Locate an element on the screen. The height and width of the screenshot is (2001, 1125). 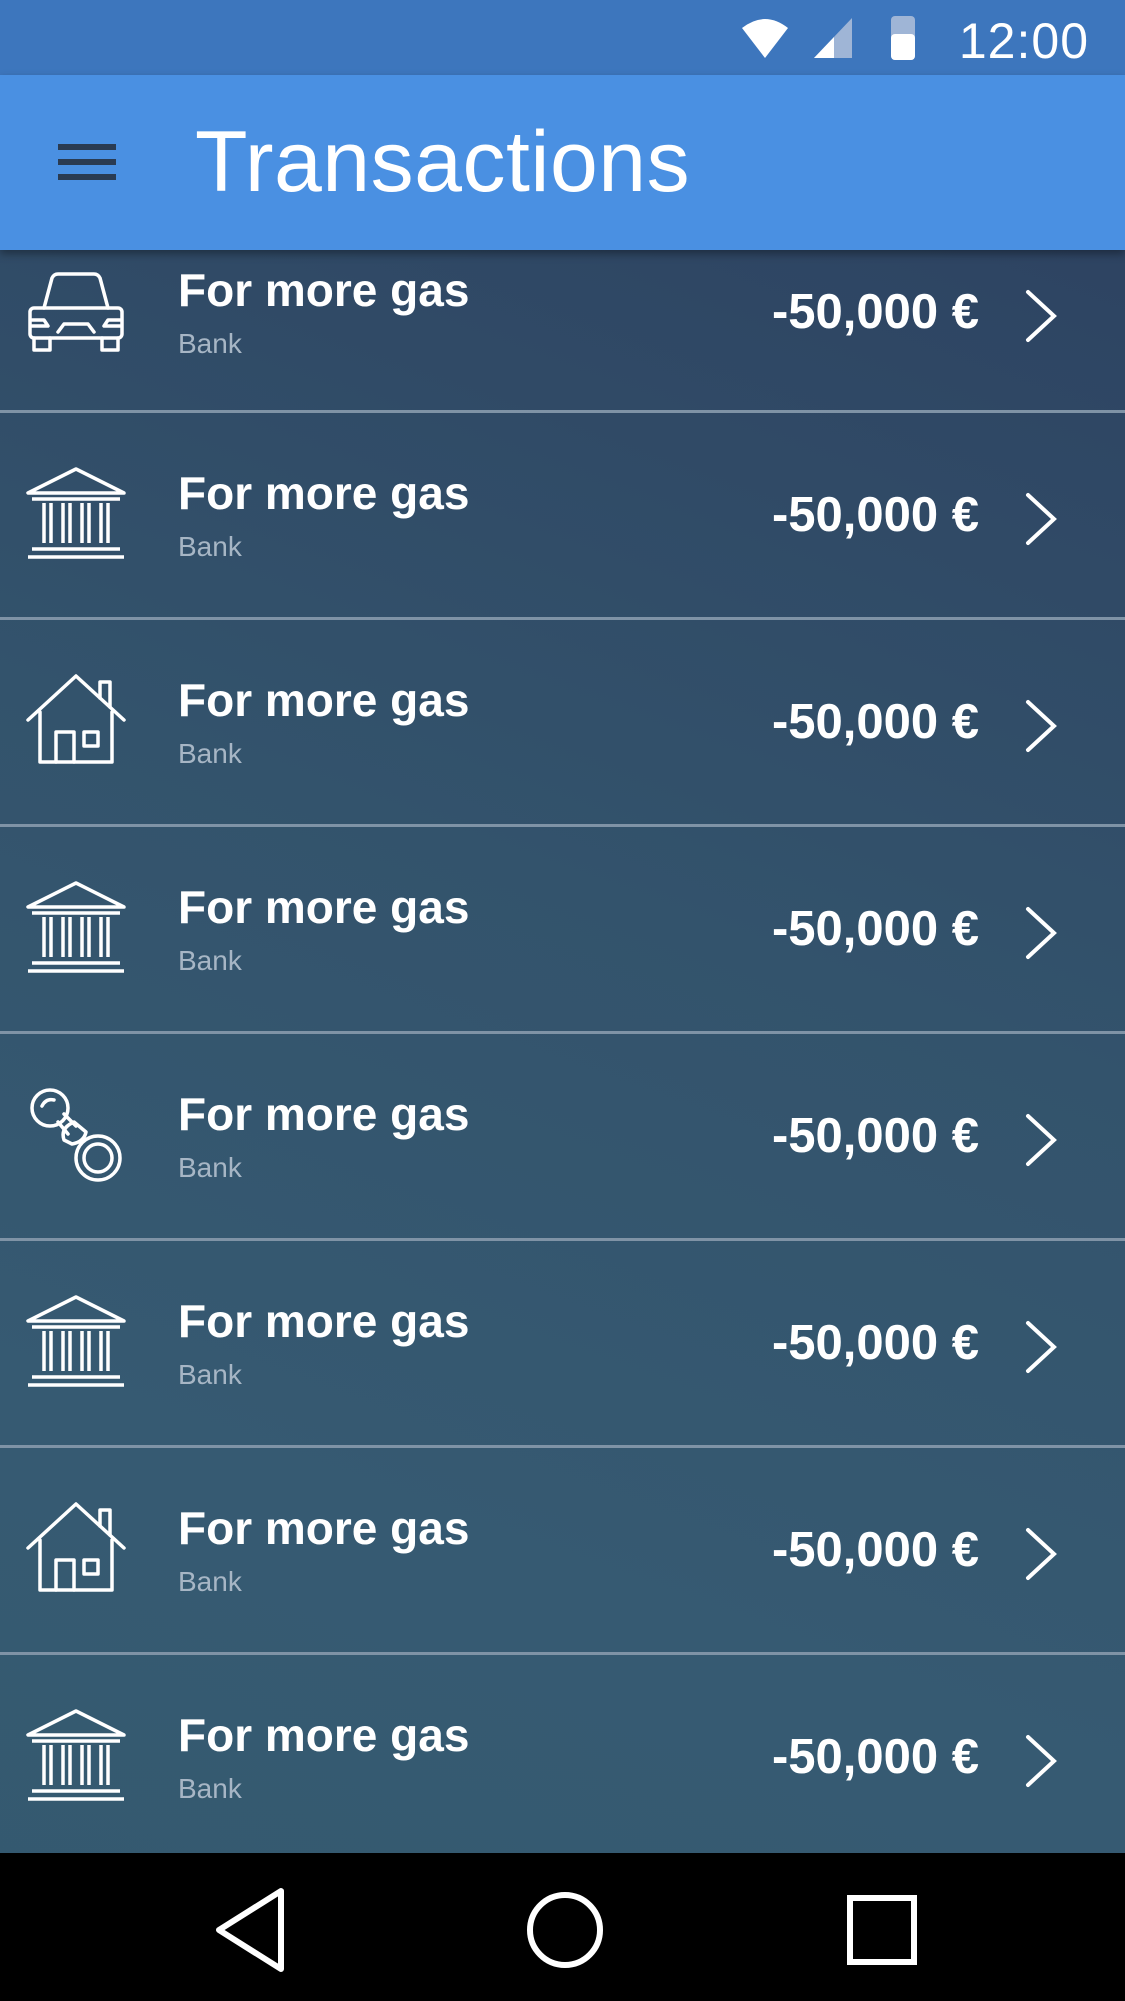
status-bar: 12:00 is located at coordinates (562, 37).